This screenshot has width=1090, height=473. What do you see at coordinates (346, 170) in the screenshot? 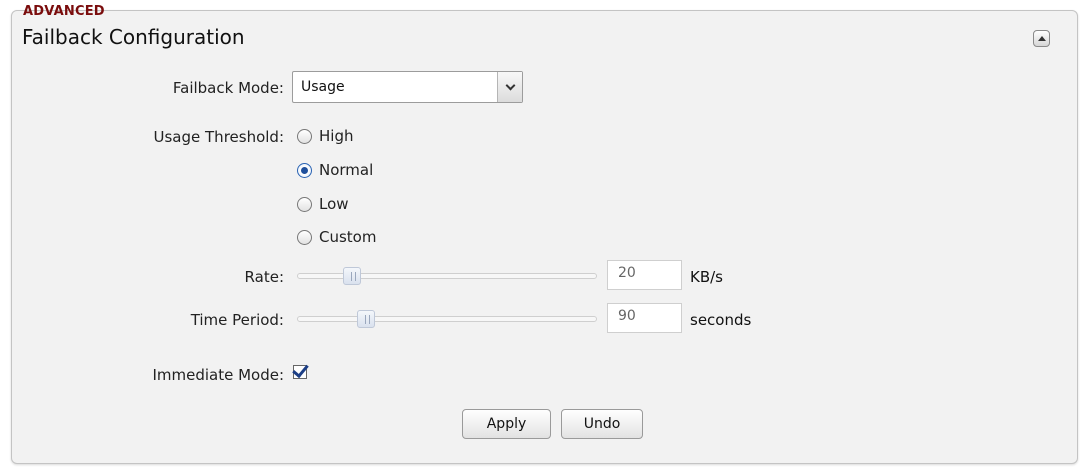
I see `radio-label: Normal` at bounding box center [346, 170].